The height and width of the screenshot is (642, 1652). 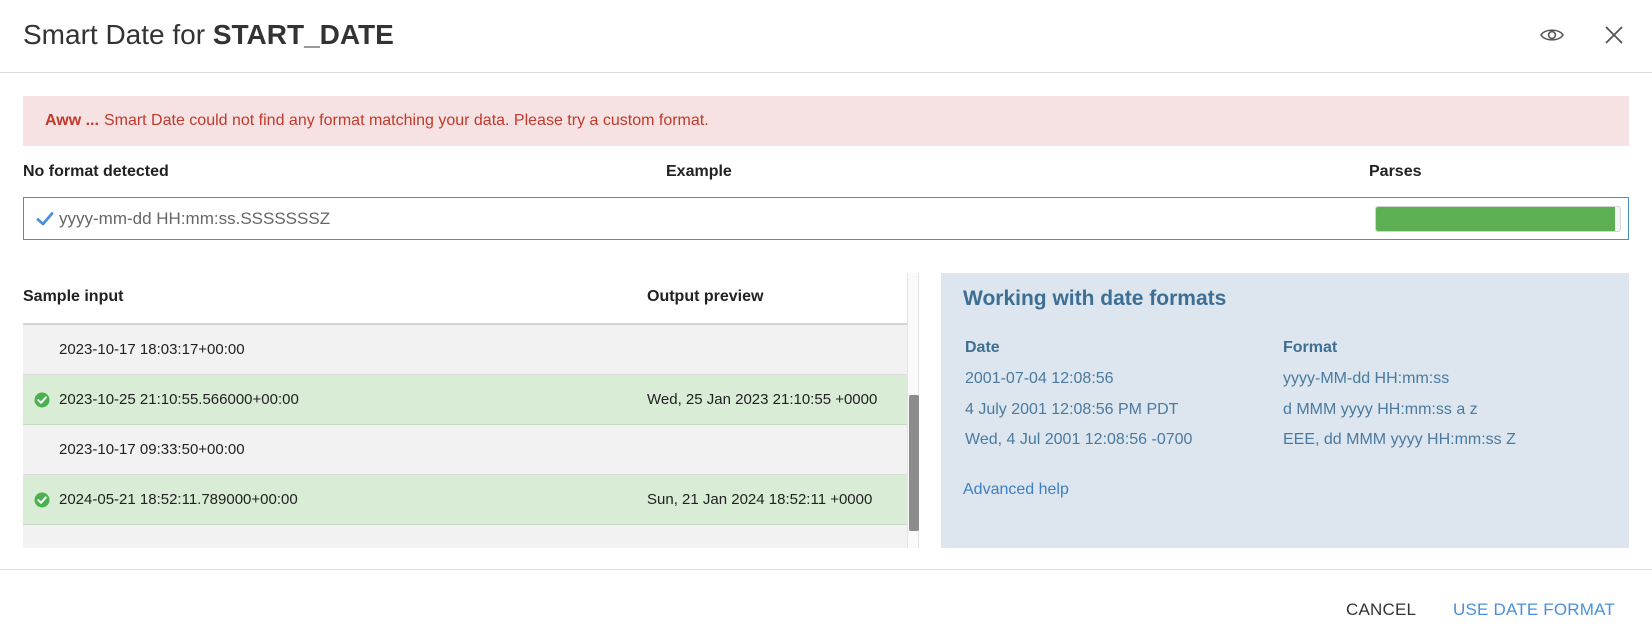 I want to click on sample-input-header: Sample input, so click(x=73, y=296).